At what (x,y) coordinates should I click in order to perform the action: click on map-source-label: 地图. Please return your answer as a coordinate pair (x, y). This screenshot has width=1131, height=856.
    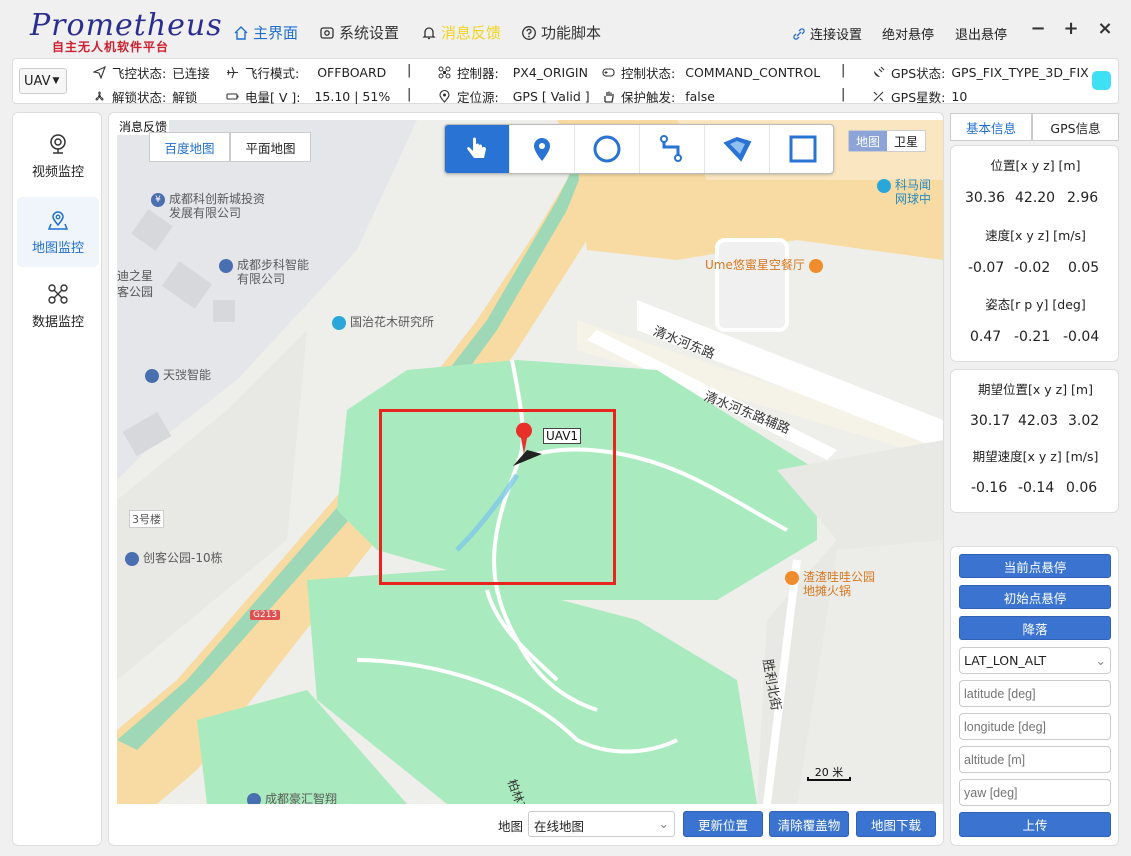
    Looking at the image, I should click on (511, 826).